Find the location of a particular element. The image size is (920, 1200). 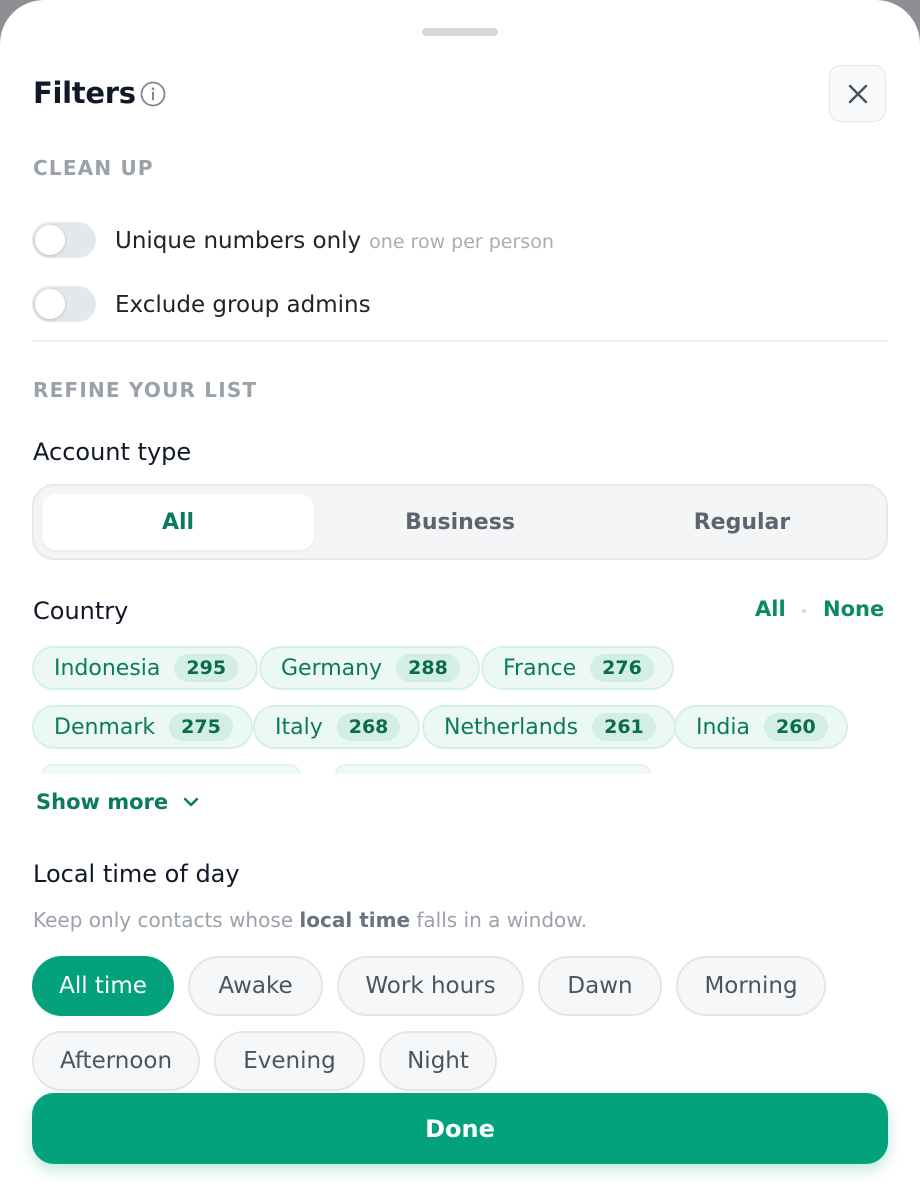

chip-label: Germany is located at coordinates (332, 668).